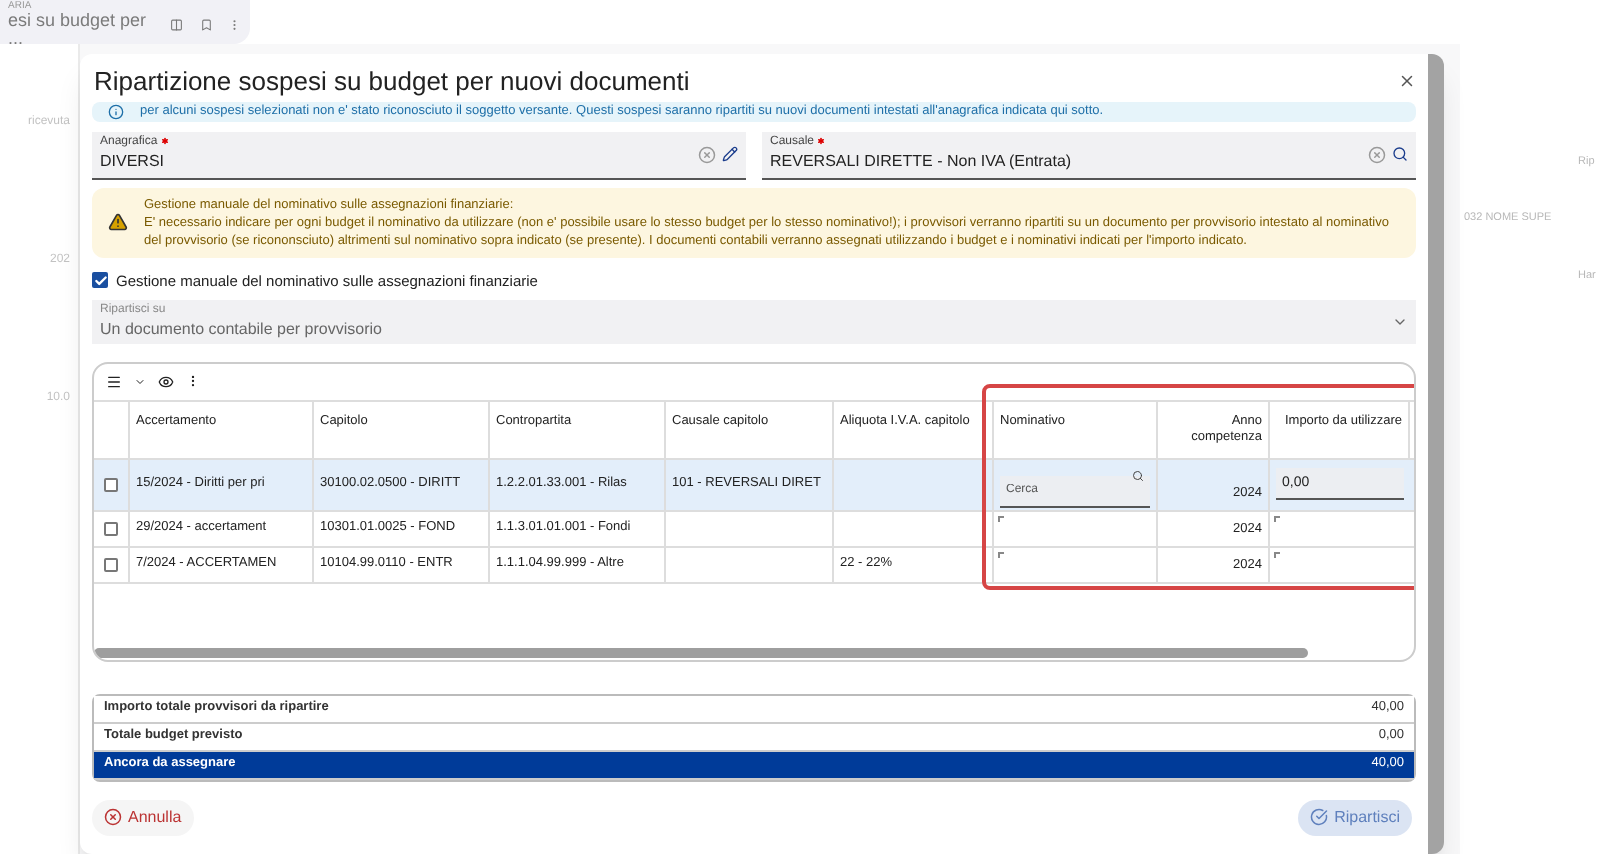 The image size is (1600, 854). What do you see at coordinates (140, 381) in the screenshot?
I see `chevron-down-icon` at bounding box center [140, 381].